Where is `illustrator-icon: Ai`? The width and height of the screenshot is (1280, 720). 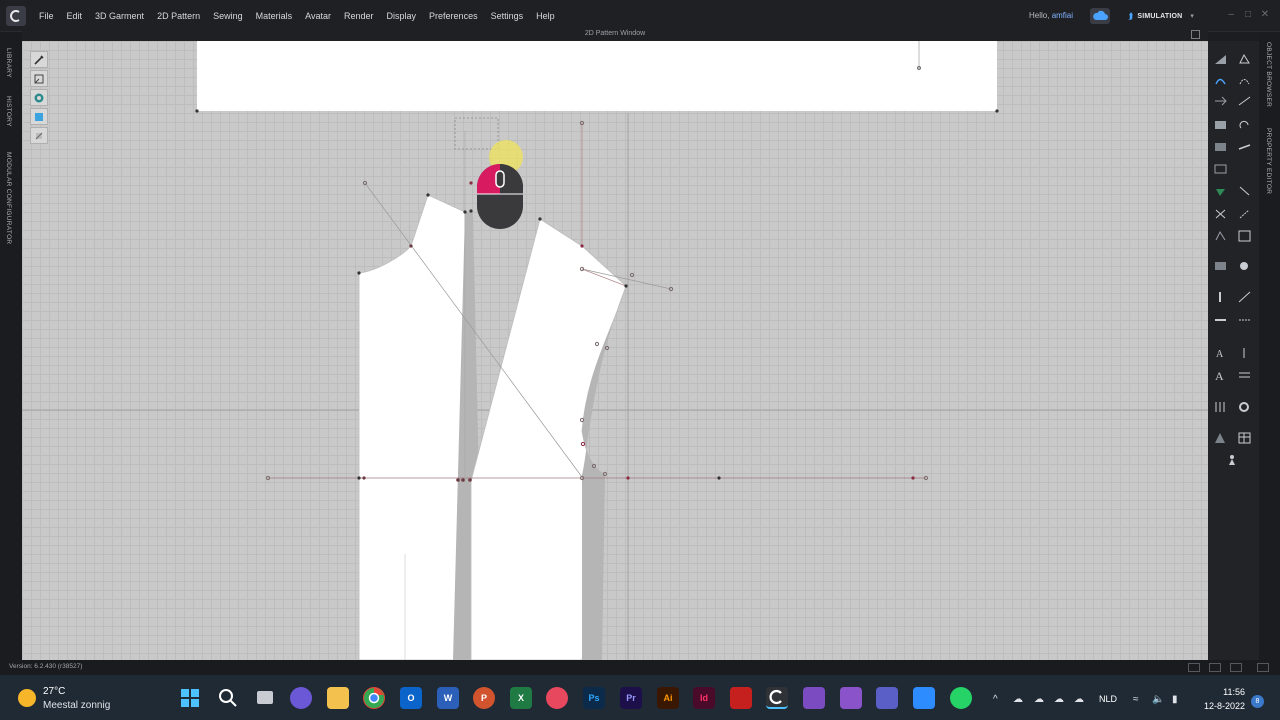 illustrator-icon: Ai is located at coordinates (668, 698).